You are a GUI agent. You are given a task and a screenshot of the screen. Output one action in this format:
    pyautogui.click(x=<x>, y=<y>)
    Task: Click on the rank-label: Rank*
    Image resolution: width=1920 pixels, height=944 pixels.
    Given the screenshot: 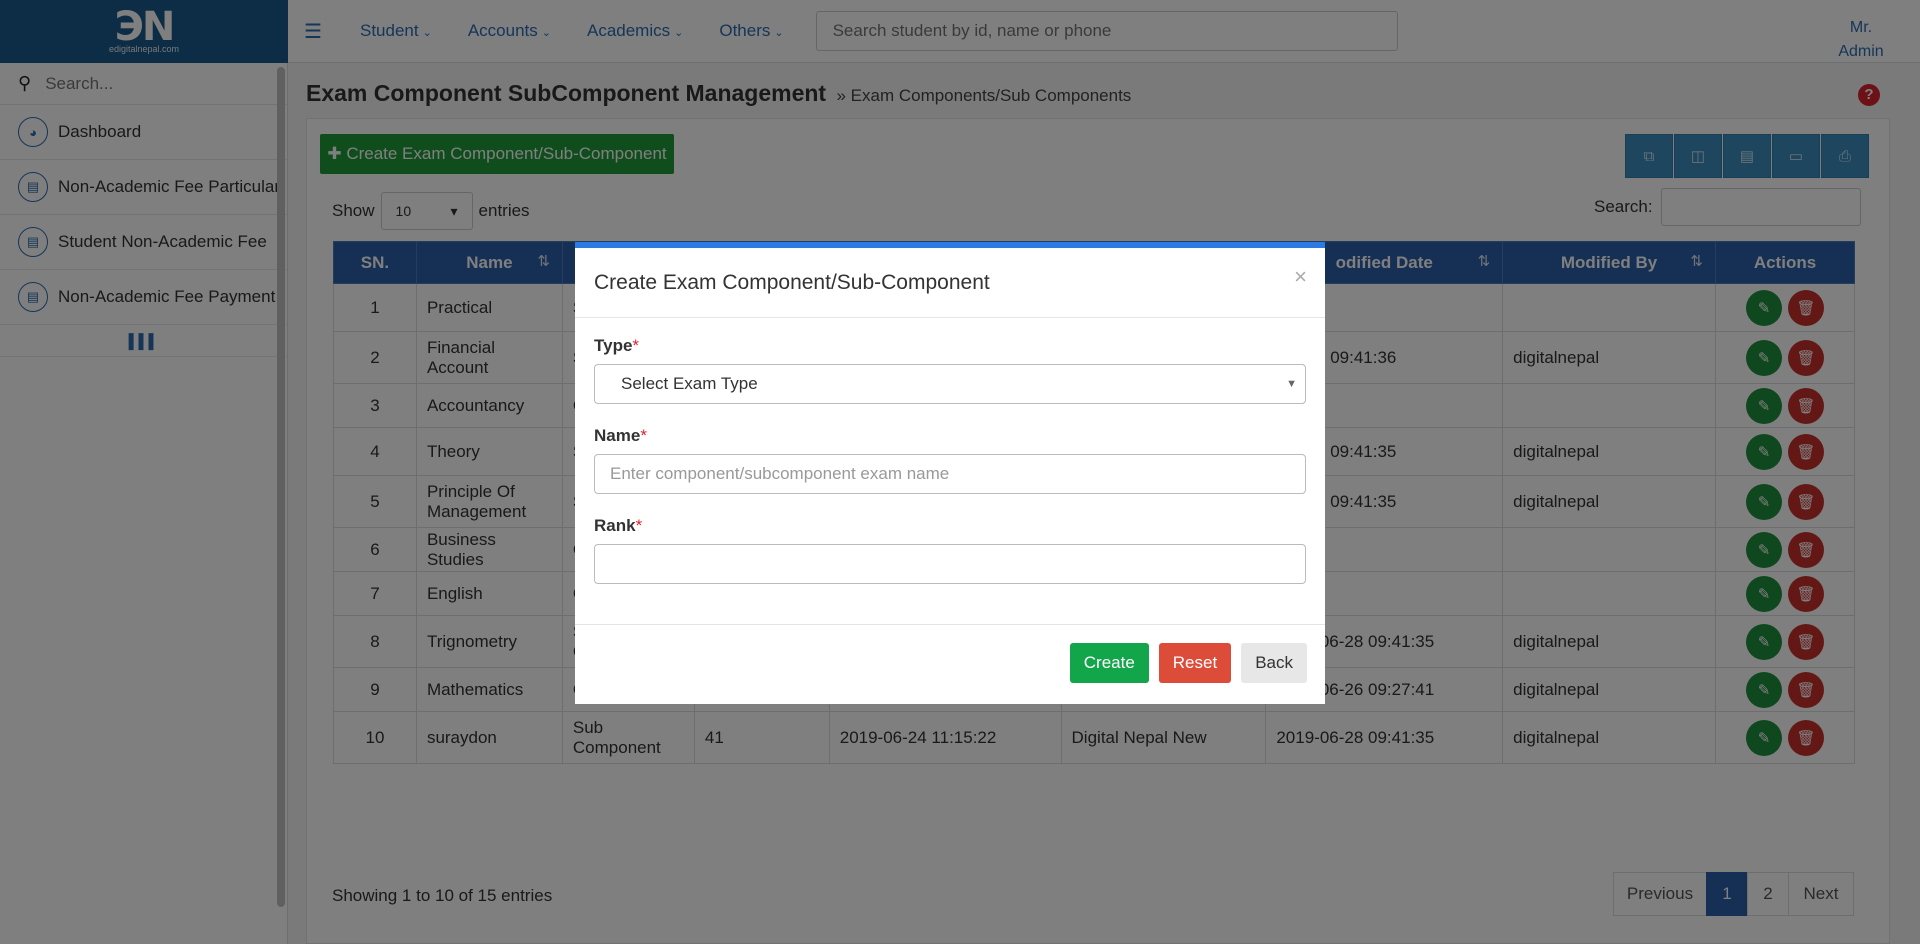 What is the action you would take?
    pyautogui.click(x=950, y=526)
    